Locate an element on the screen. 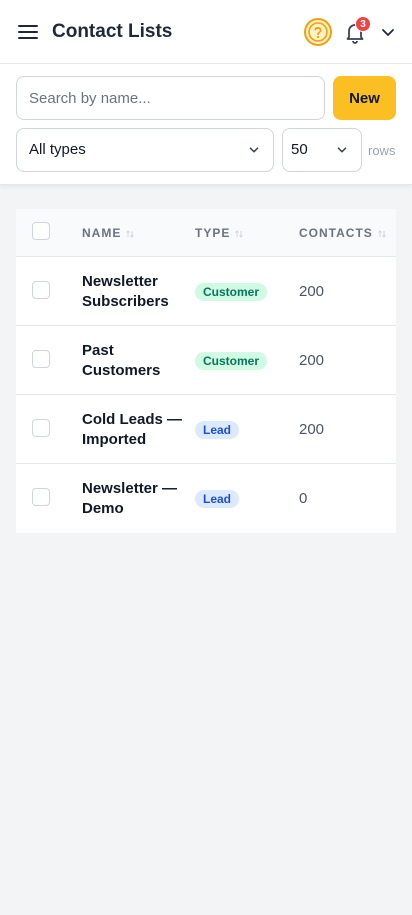 This screenshot has height=915, width=412. hamburger-icon is located at coordinates (28, 32).